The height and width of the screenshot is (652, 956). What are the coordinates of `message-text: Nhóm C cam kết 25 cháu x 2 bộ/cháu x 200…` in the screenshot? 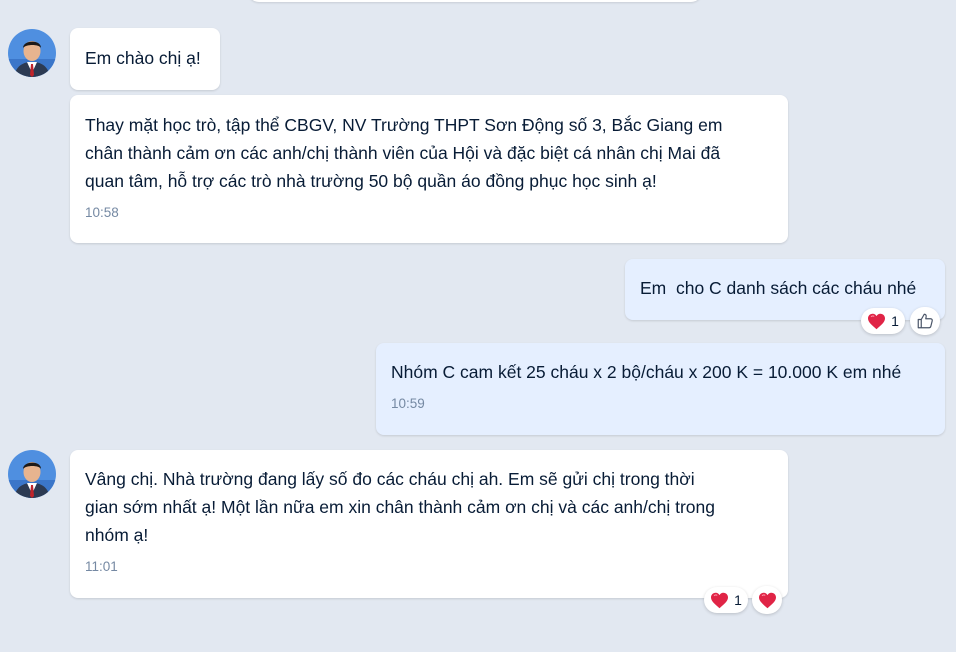 It's located at (646, 372).